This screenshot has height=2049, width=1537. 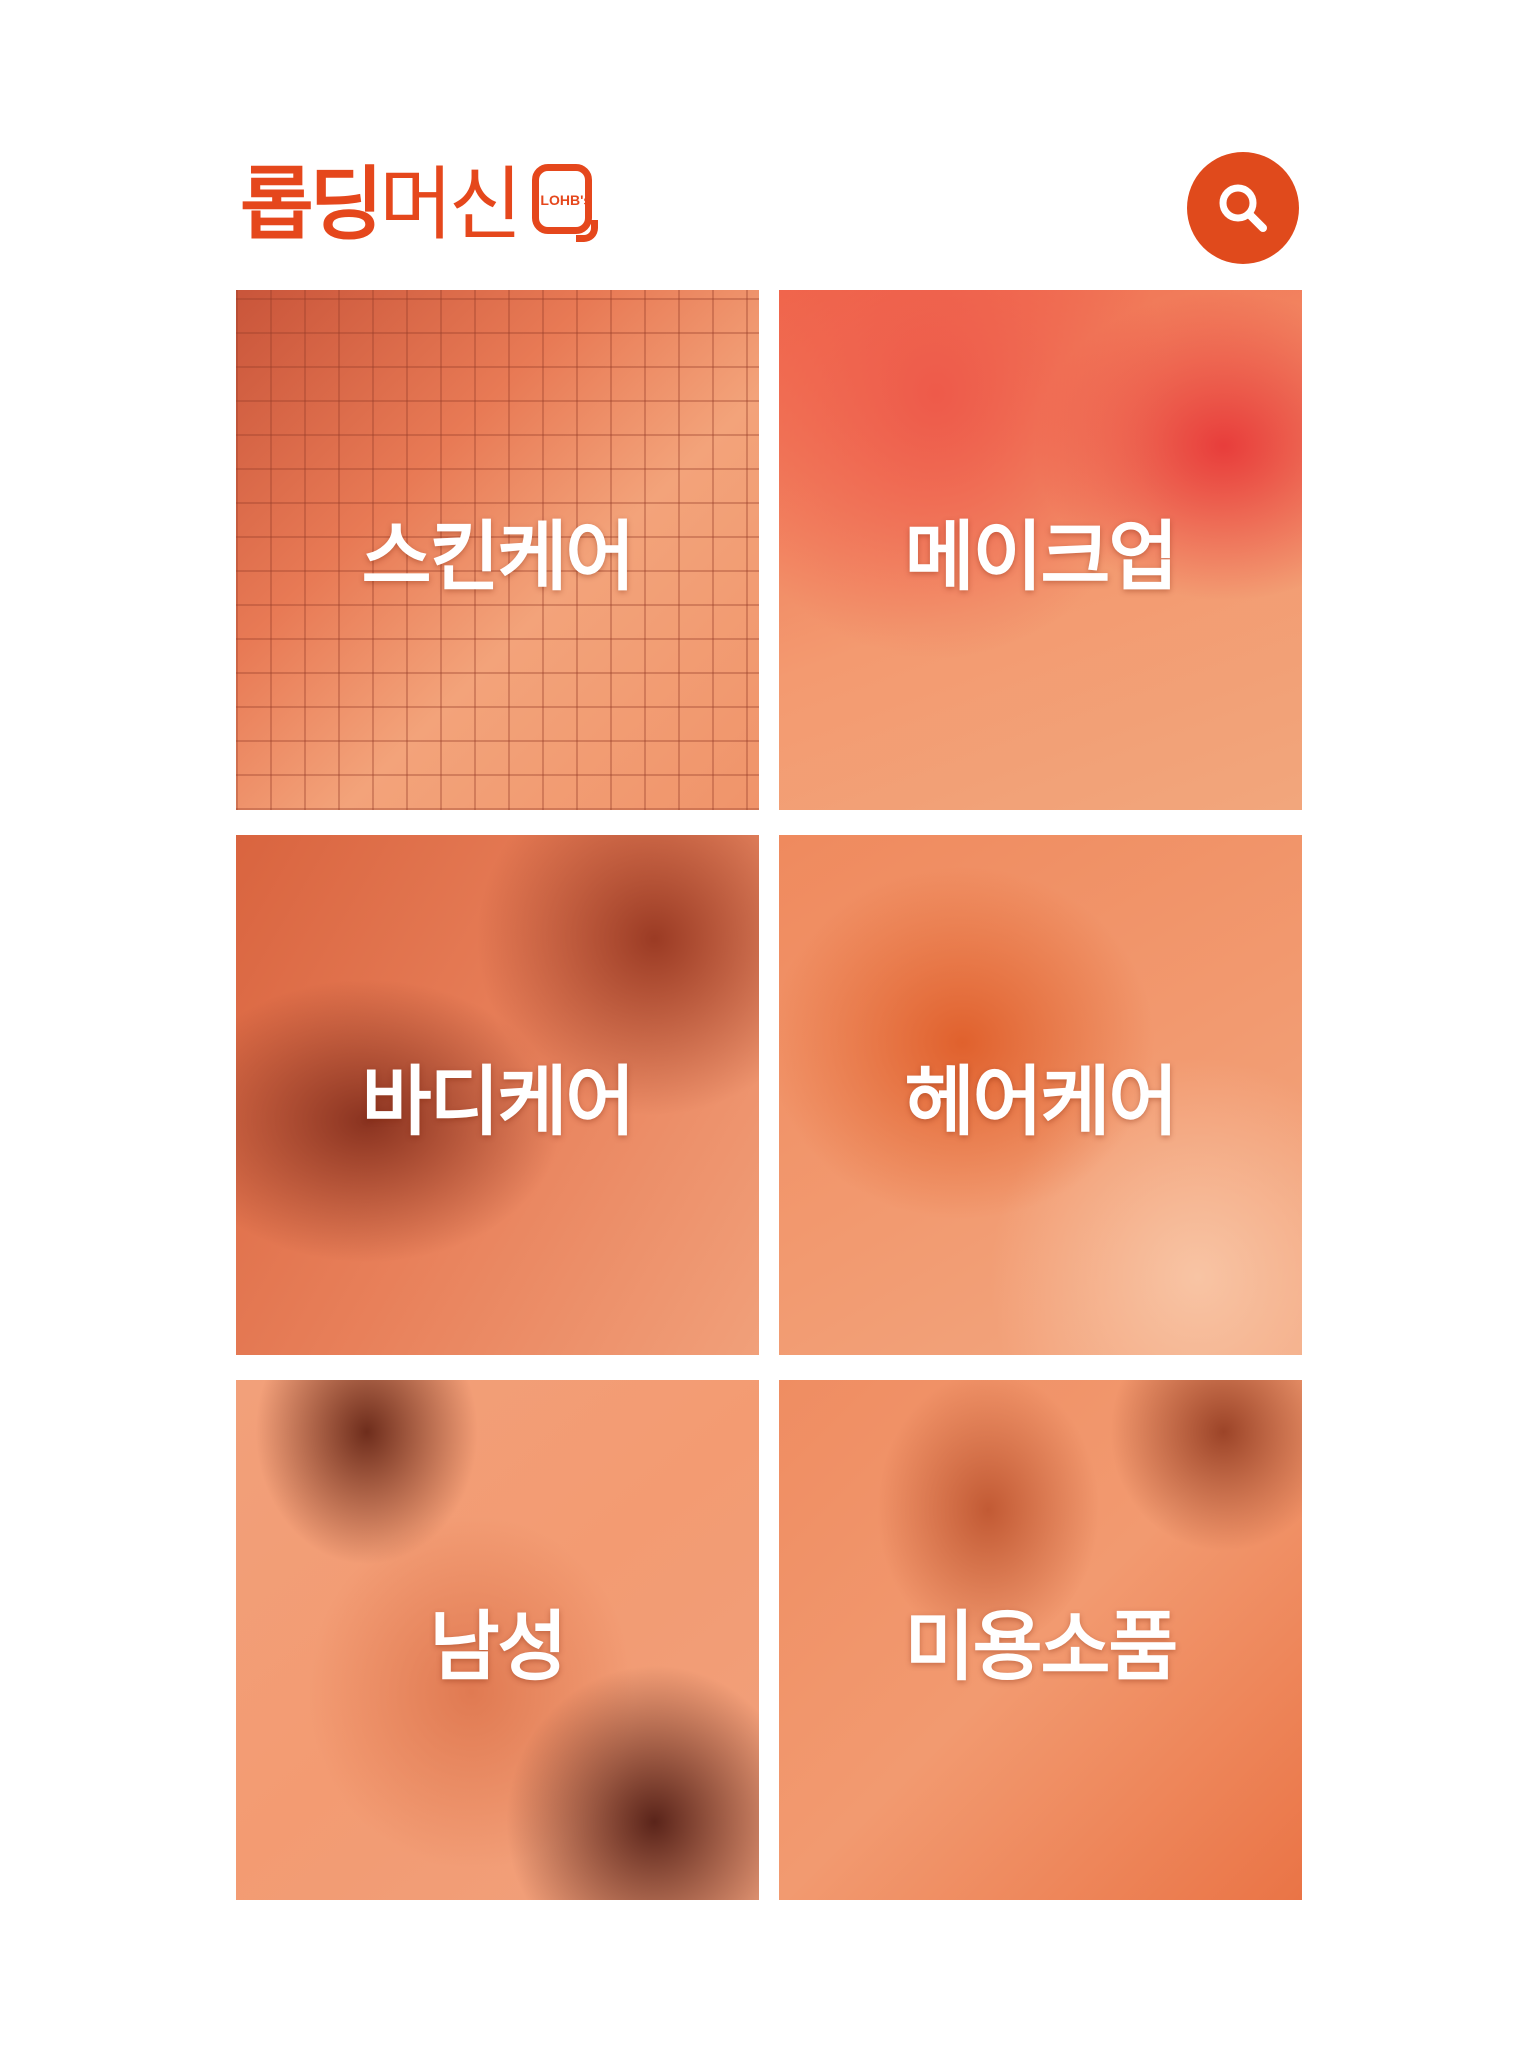 I want to click on category-tile-skincare: 스킨케어, so click(x=497, y=550).